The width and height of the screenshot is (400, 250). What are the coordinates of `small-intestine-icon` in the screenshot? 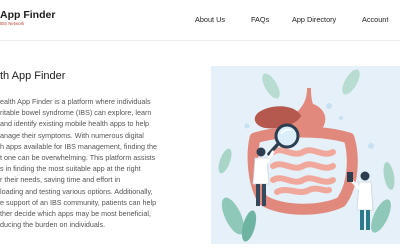 It's located at (303, 171).